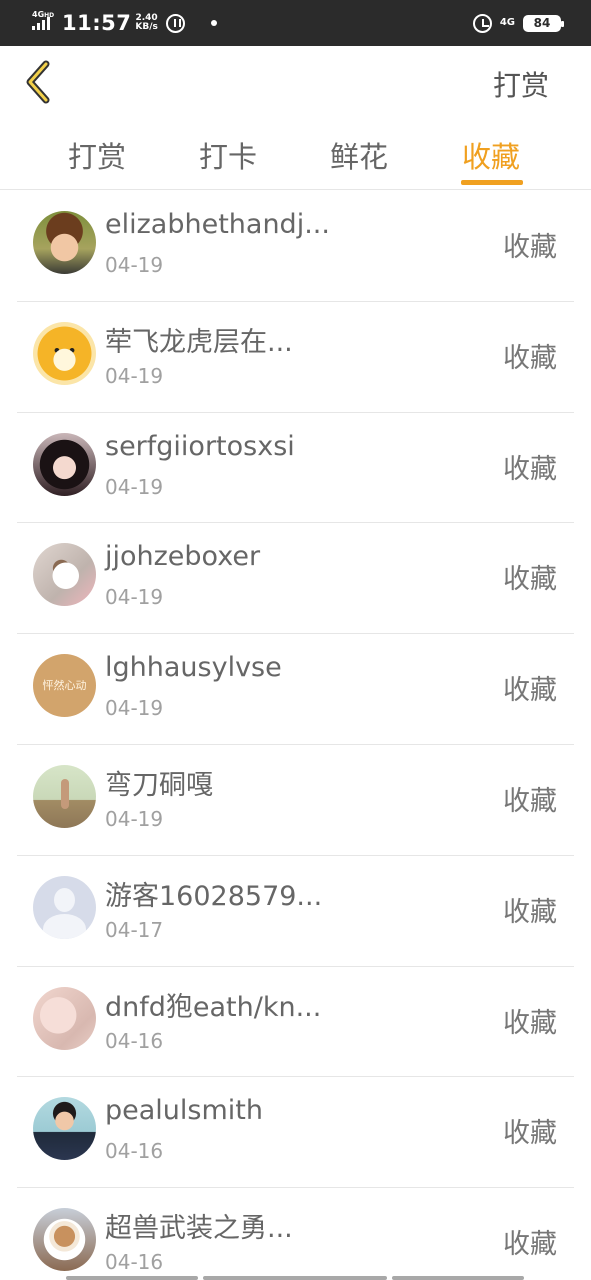  What do you see at coordinates (543, 23) in the screenshot?
I see `battery-icon: 84` at bounding box center [543, 23].